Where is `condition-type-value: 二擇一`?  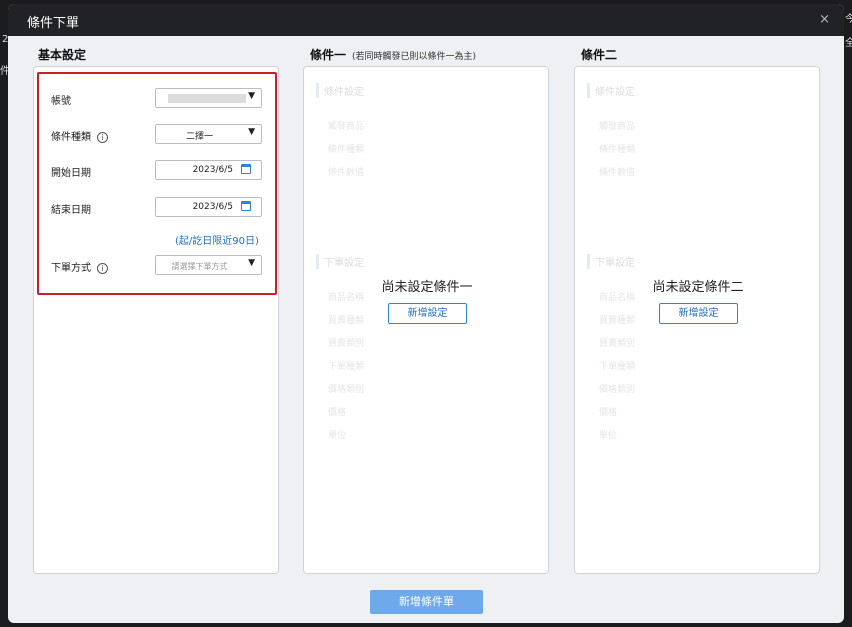
condition-type-value: 二擇一 is located at coordinates (199, 137).